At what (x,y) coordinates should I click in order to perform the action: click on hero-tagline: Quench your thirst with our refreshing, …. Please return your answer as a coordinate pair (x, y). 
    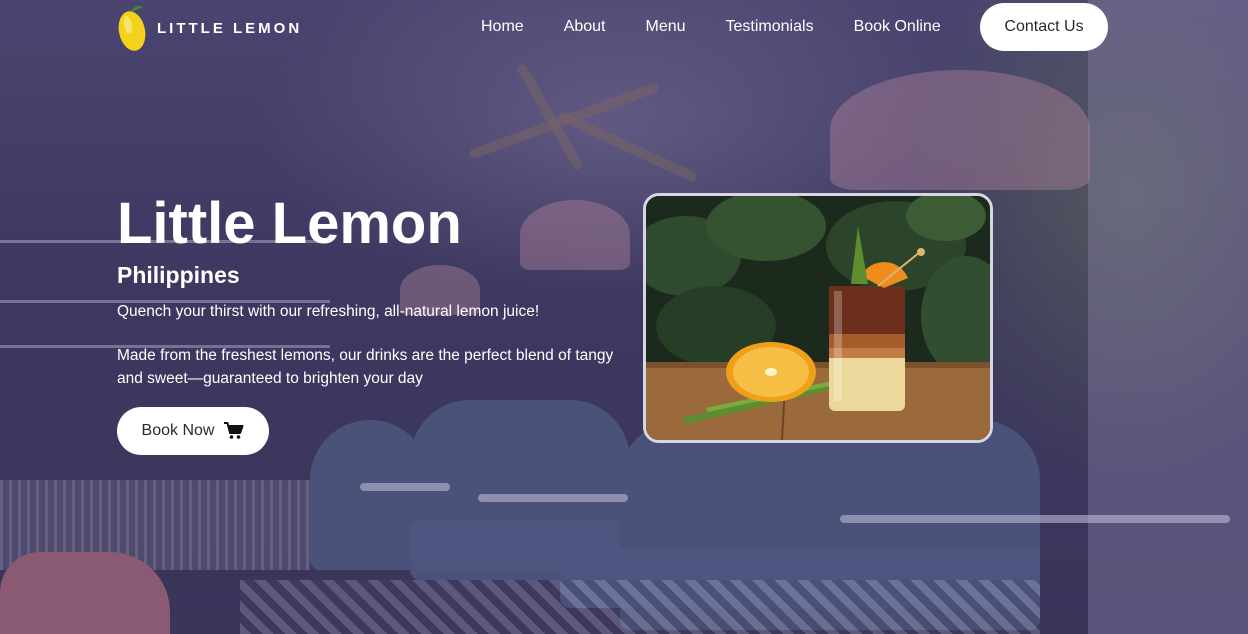
    Looking at the image, I should click on (328, 311).